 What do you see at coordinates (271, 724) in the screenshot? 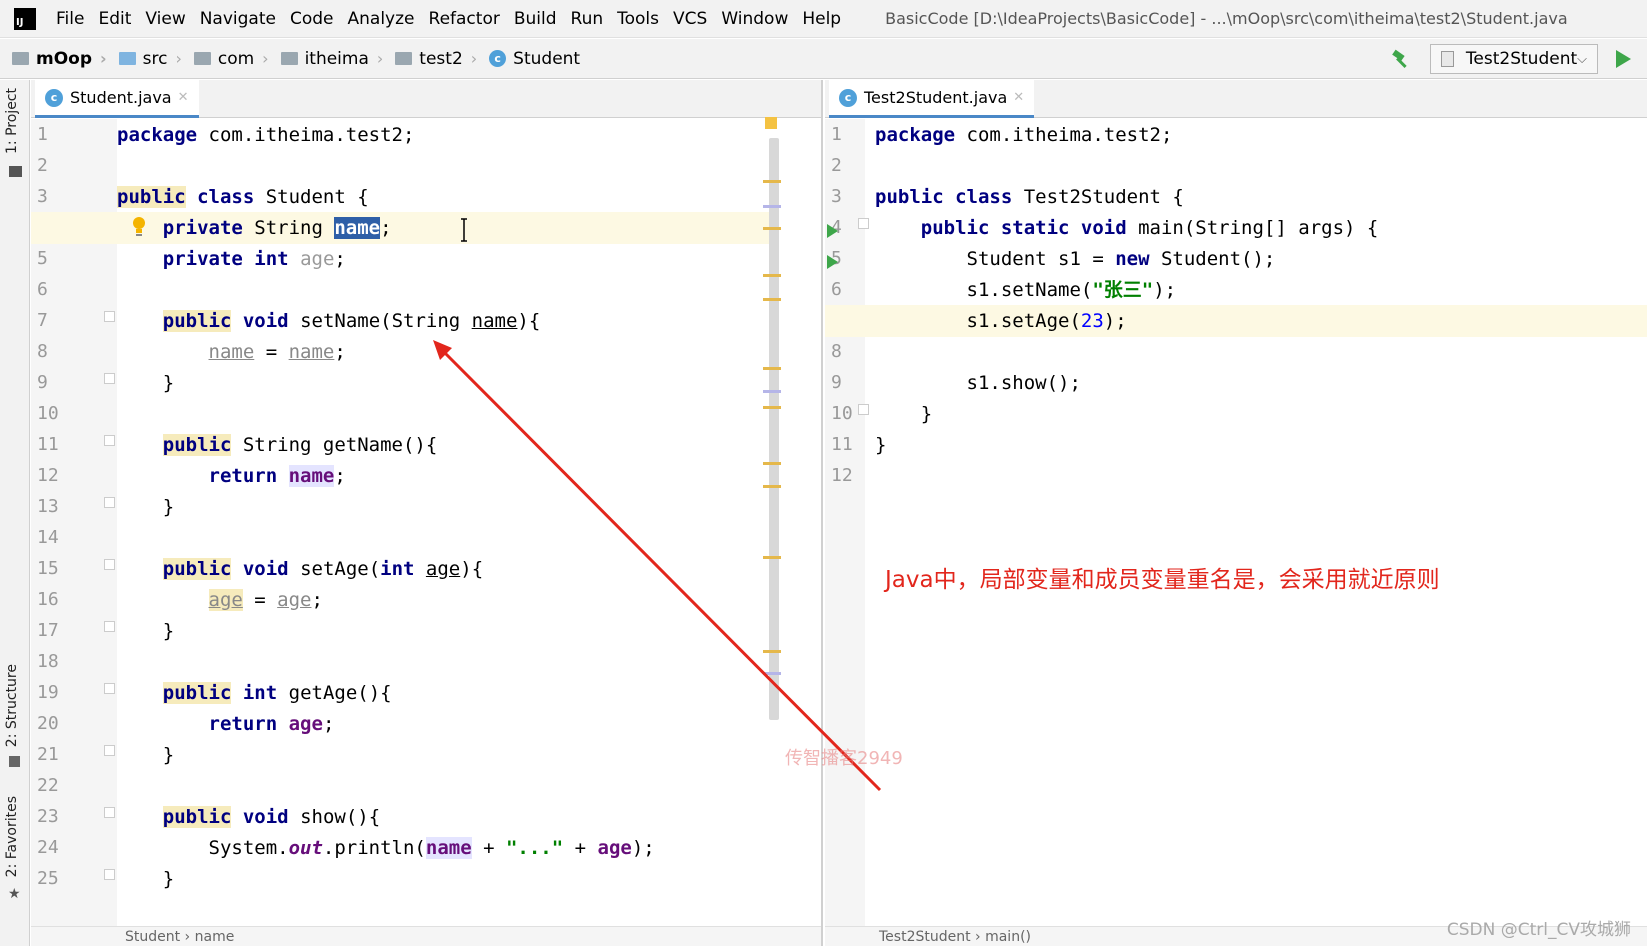
I see `code-line: return age;` at bounding box center [271, 724].